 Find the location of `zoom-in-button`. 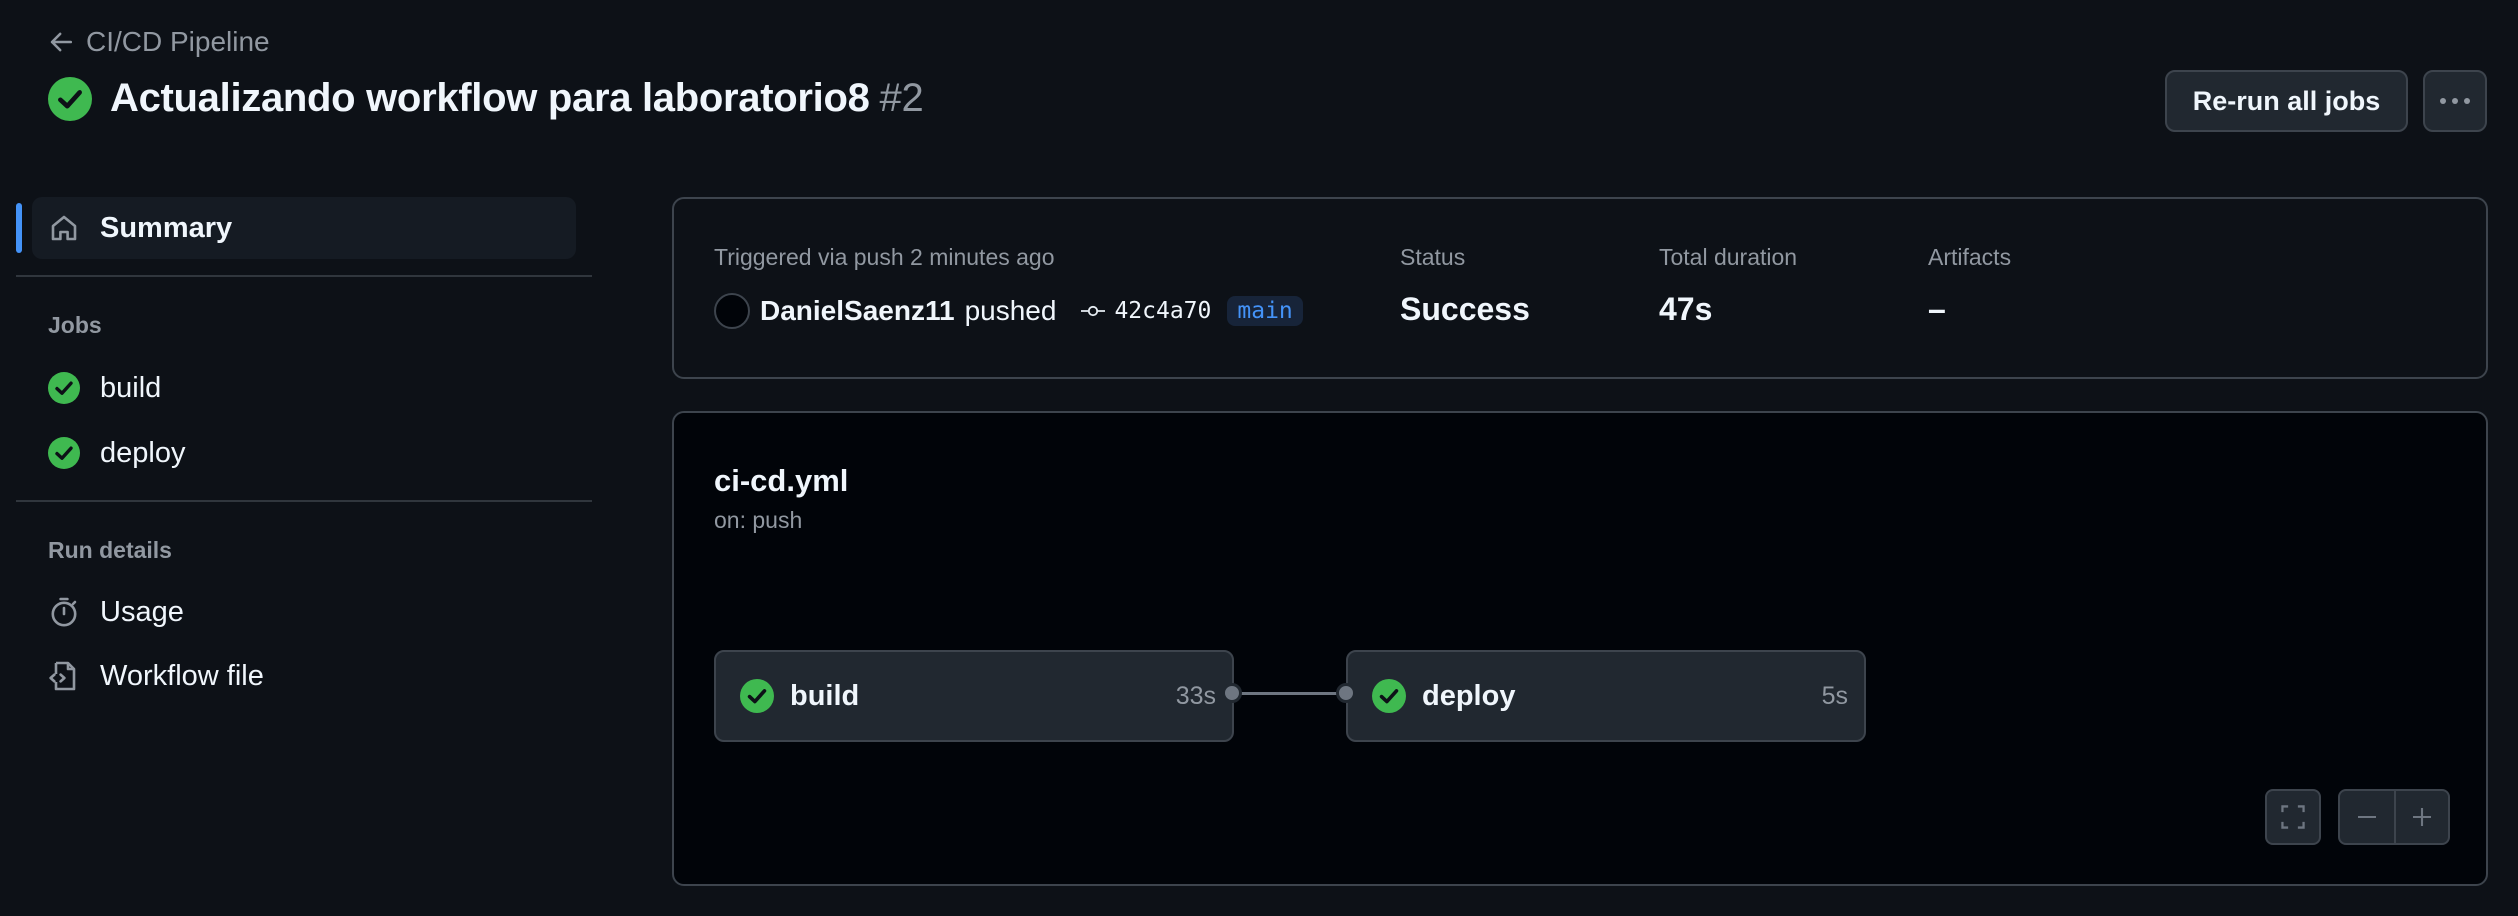

zoom-in-button is located at coordinates (2421, 817).